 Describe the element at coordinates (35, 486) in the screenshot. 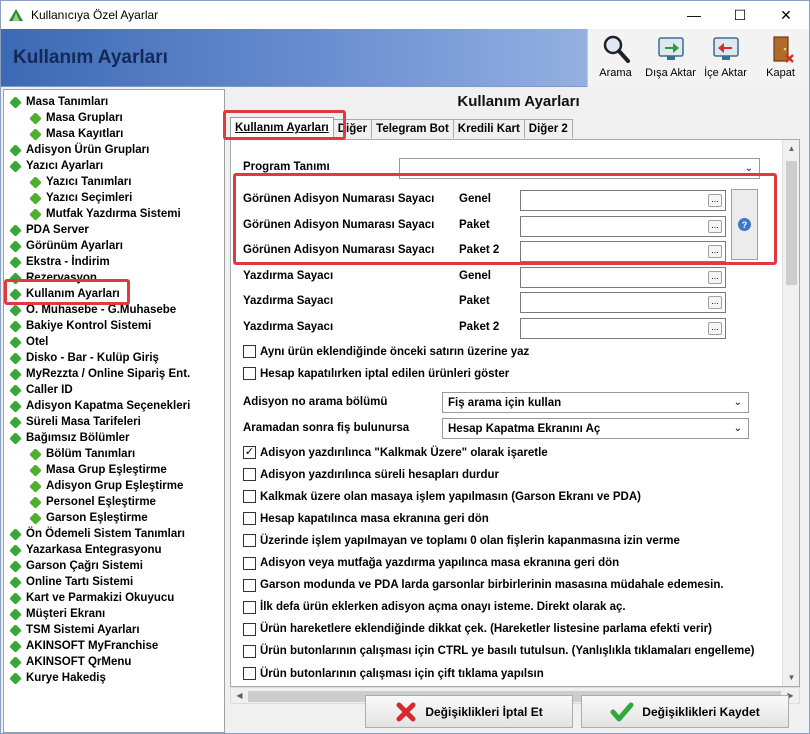

I see `leaf-node-icon` at that location.